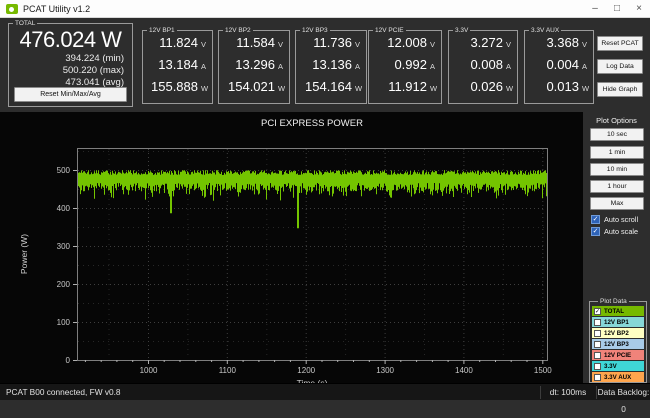 Image resolution: width=650 pixels, height=418 pixels. Describe the element at coordinates (614, 311) in the screenshot. I see `plot-data-item-label: TOTAL` at that location.